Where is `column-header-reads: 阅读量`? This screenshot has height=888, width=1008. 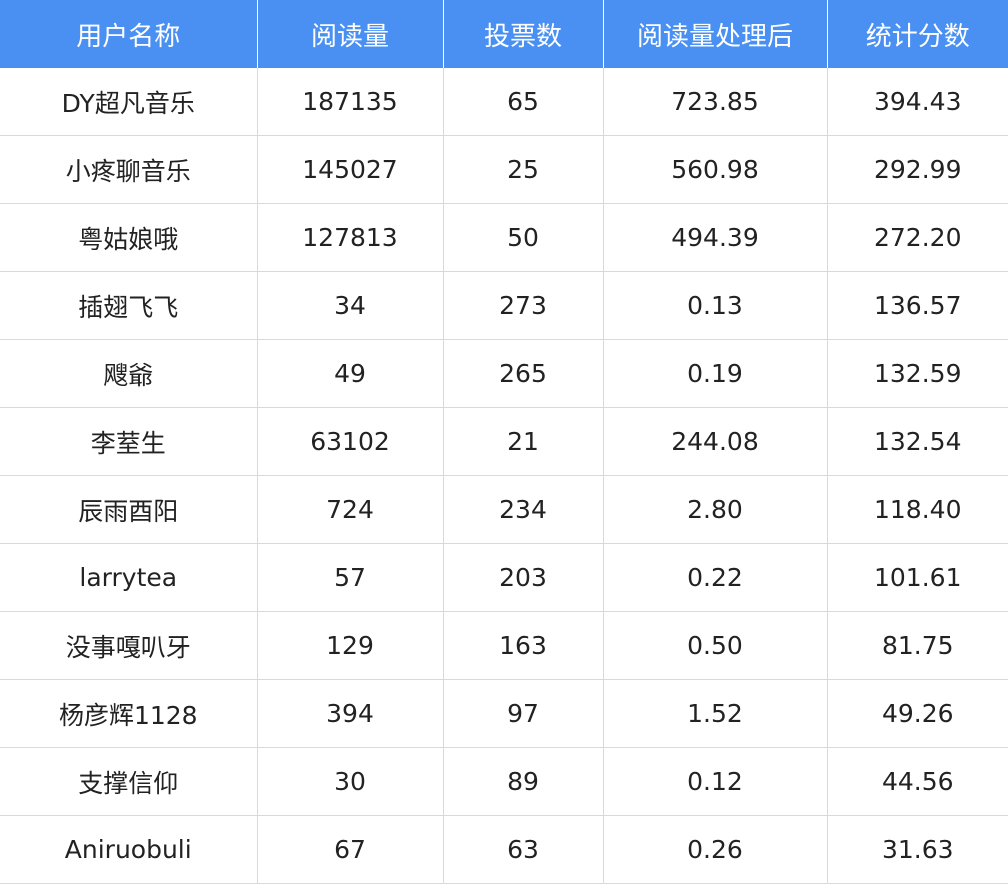 column-header-reads: 阅读量 is located at coordinates (350, 34).